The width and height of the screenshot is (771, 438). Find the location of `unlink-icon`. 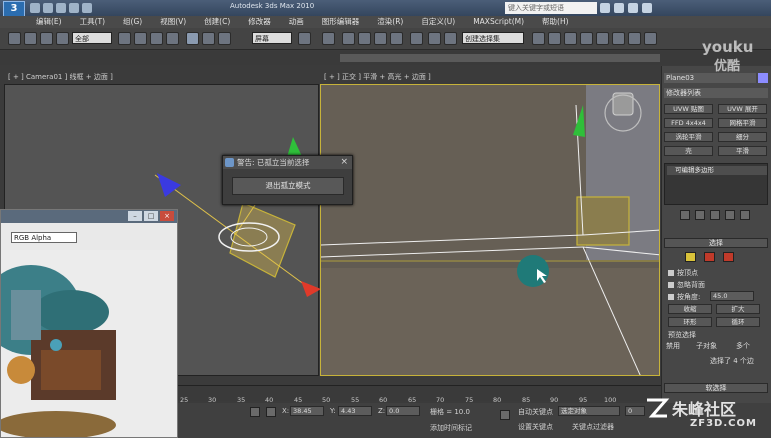

unlink-icon is located at coordinates (62, 38).